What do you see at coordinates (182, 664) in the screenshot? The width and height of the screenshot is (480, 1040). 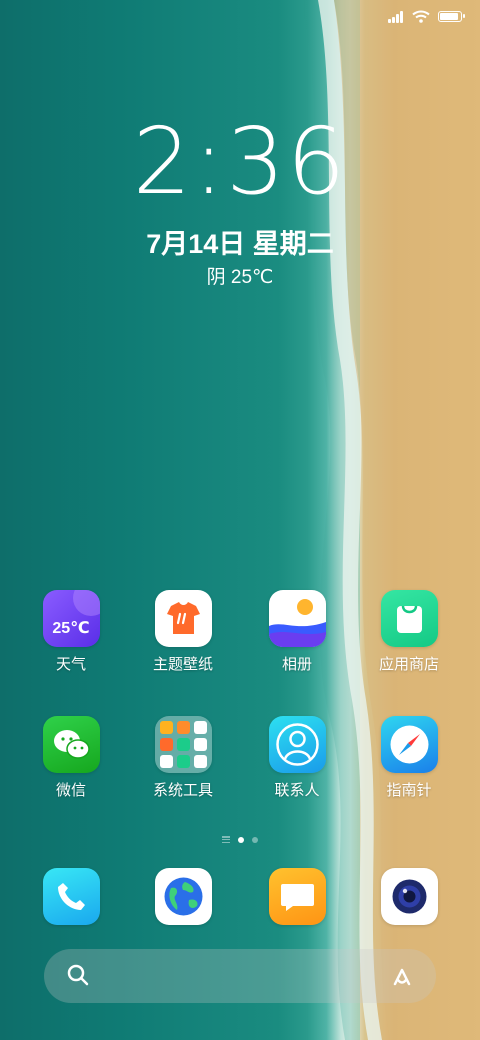 I see `app-label: 主题壁纸` at bounding box center [182, 664].